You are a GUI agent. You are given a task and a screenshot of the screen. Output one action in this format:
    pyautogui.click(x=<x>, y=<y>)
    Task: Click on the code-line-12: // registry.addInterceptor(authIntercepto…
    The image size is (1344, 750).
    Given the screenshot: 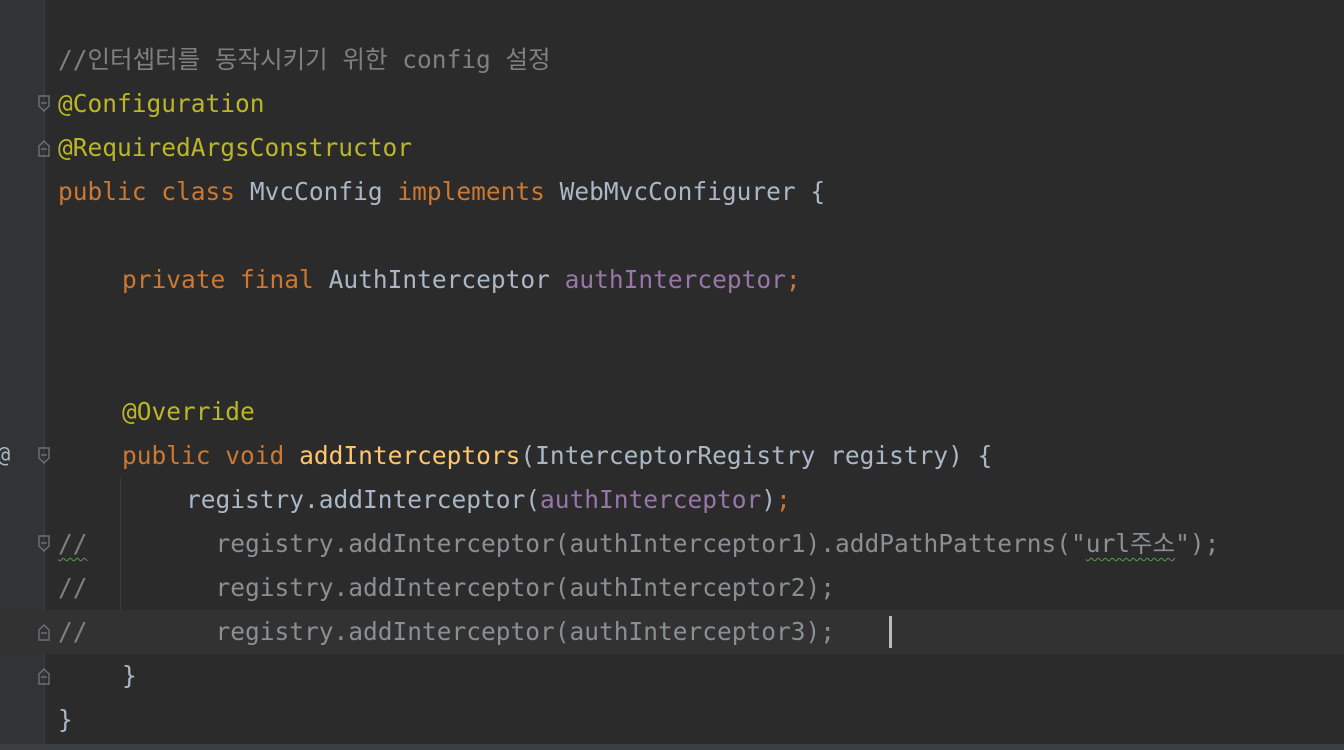 What is the action you would take?
    pyautogui.click(x=672, y=544)
    